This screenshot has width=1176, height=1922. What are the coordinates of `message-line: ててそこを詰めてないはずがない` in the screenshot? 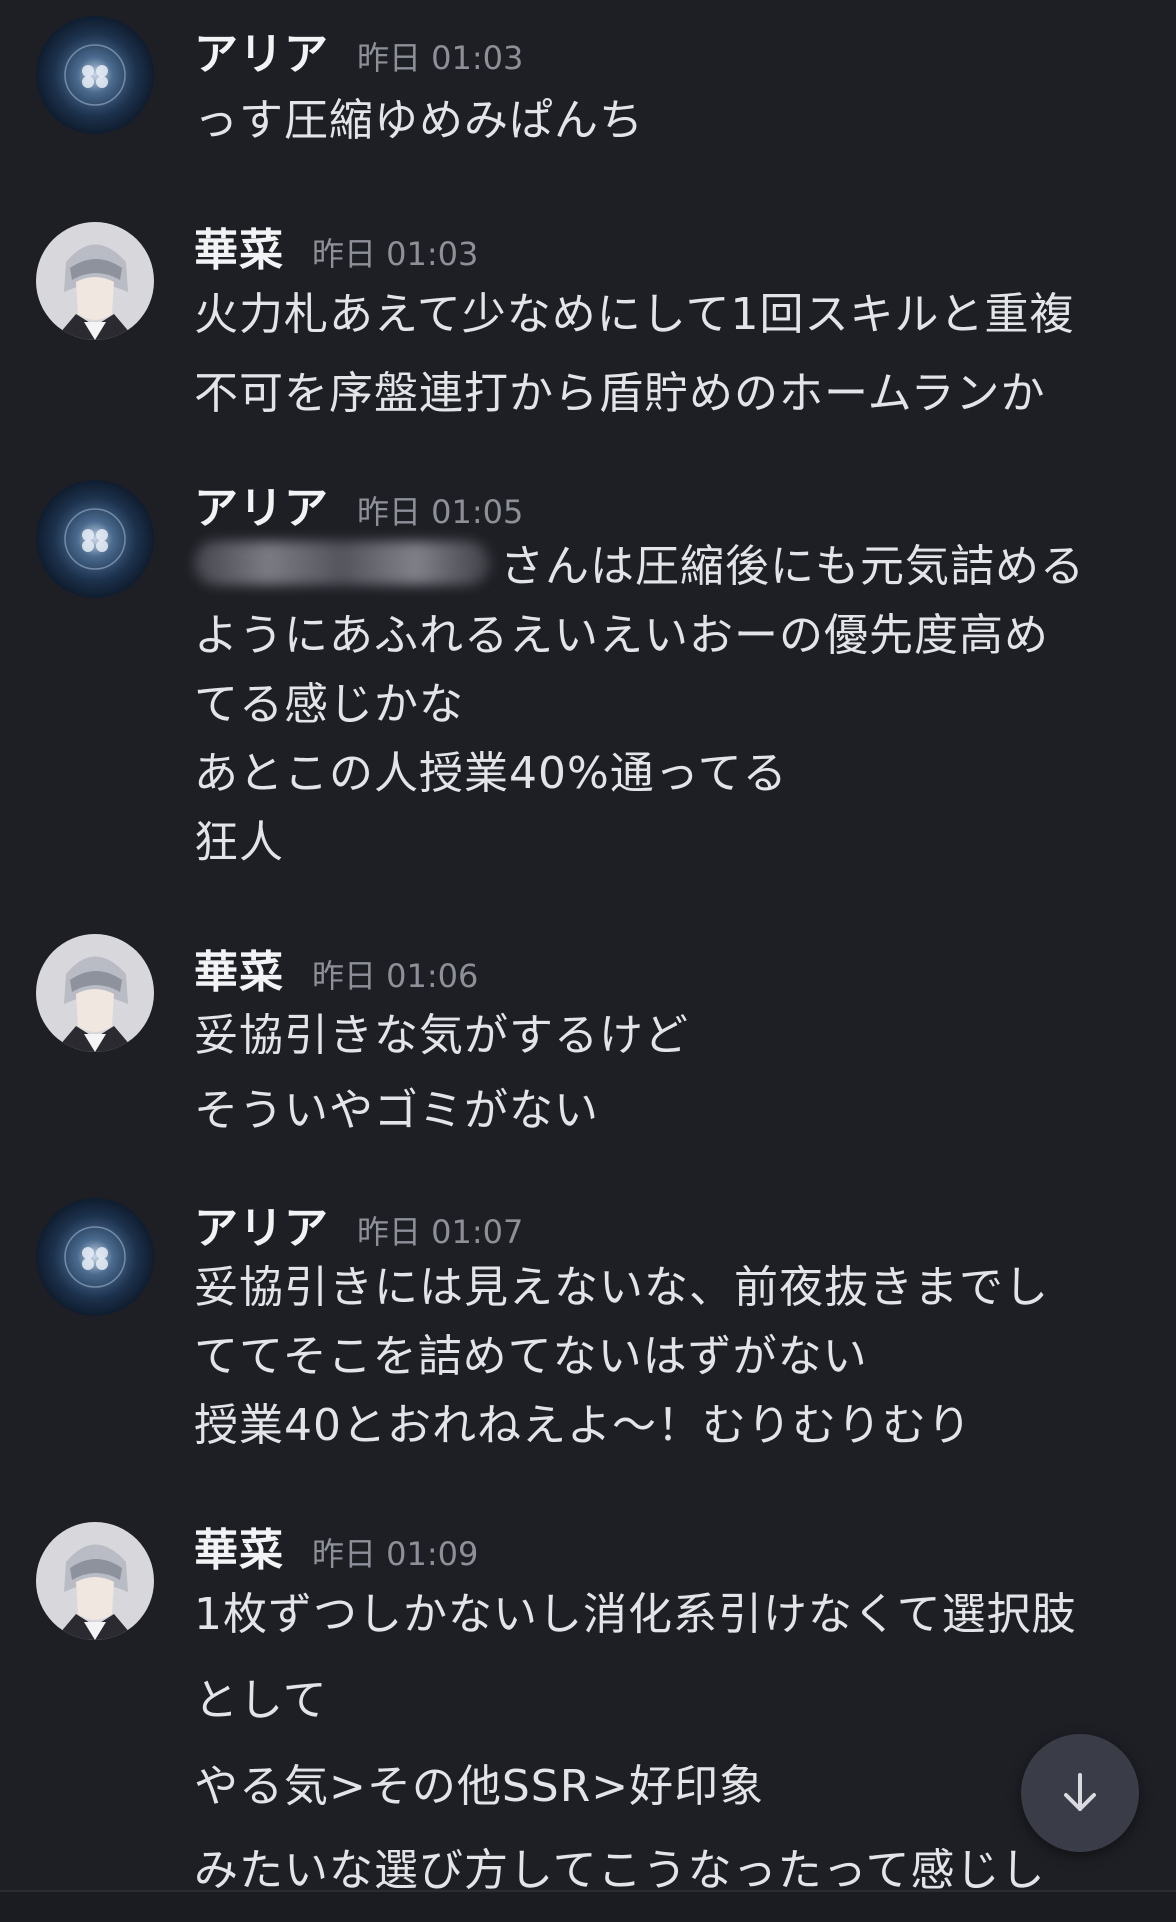 It's located at (531, 1356).